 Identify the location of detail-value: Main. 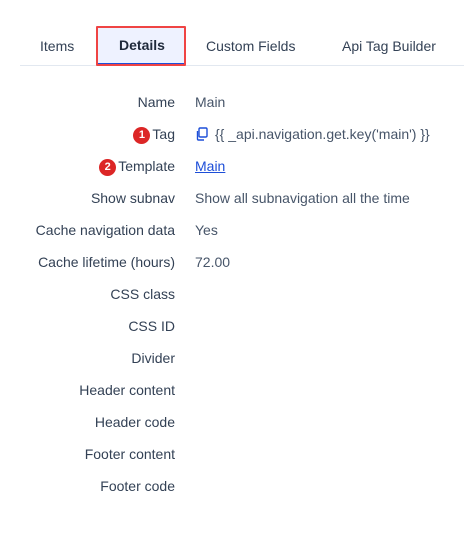
(210, 102).